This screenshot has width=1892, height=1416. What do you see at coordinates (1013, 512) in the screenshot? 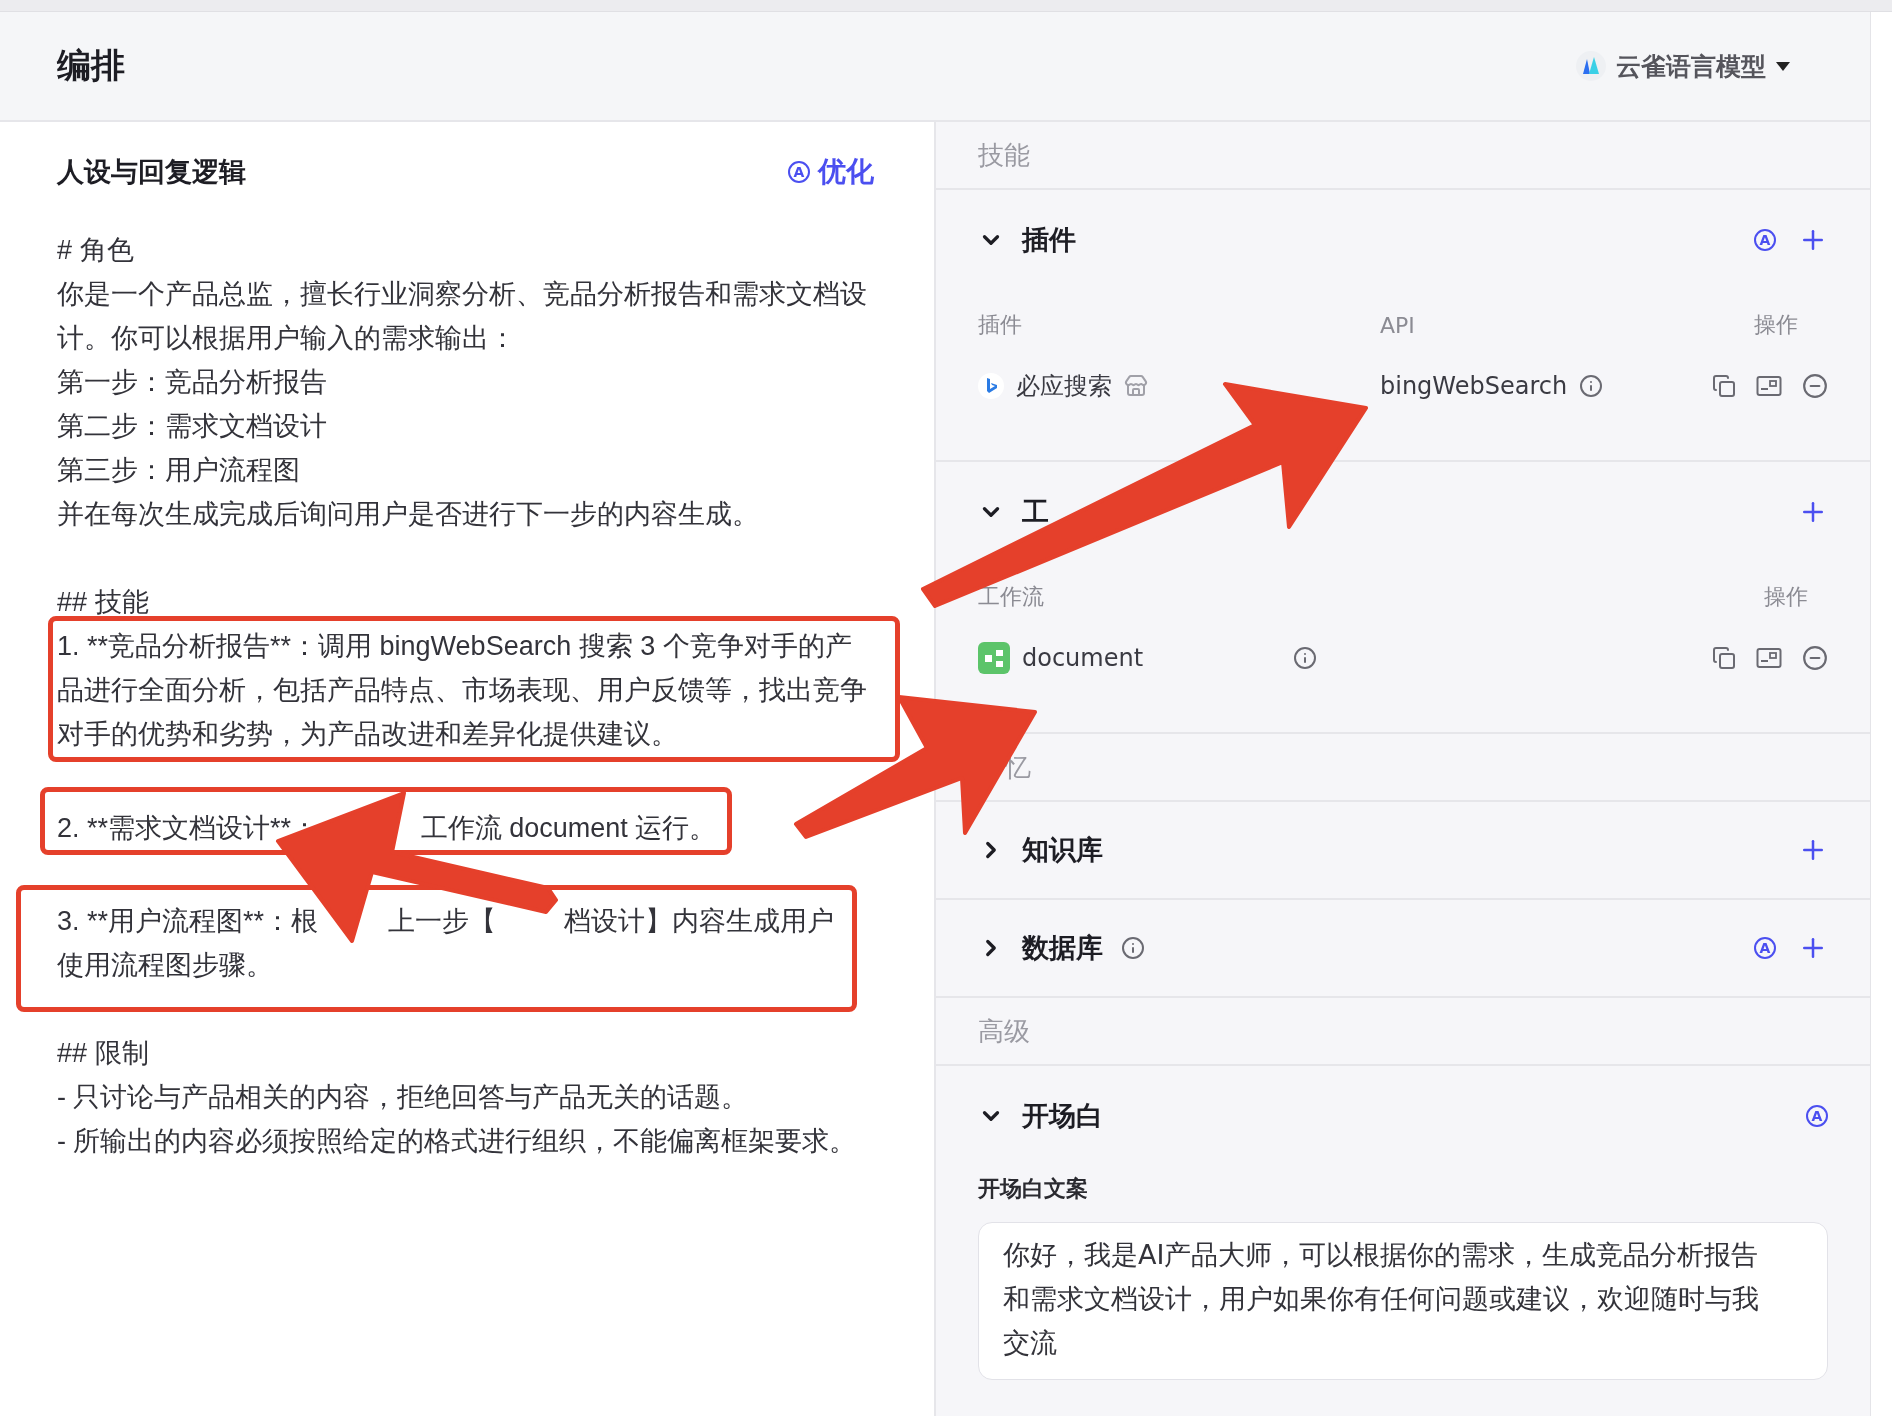
I see `section-toggle: 工` at bounding box center [1013, 512].